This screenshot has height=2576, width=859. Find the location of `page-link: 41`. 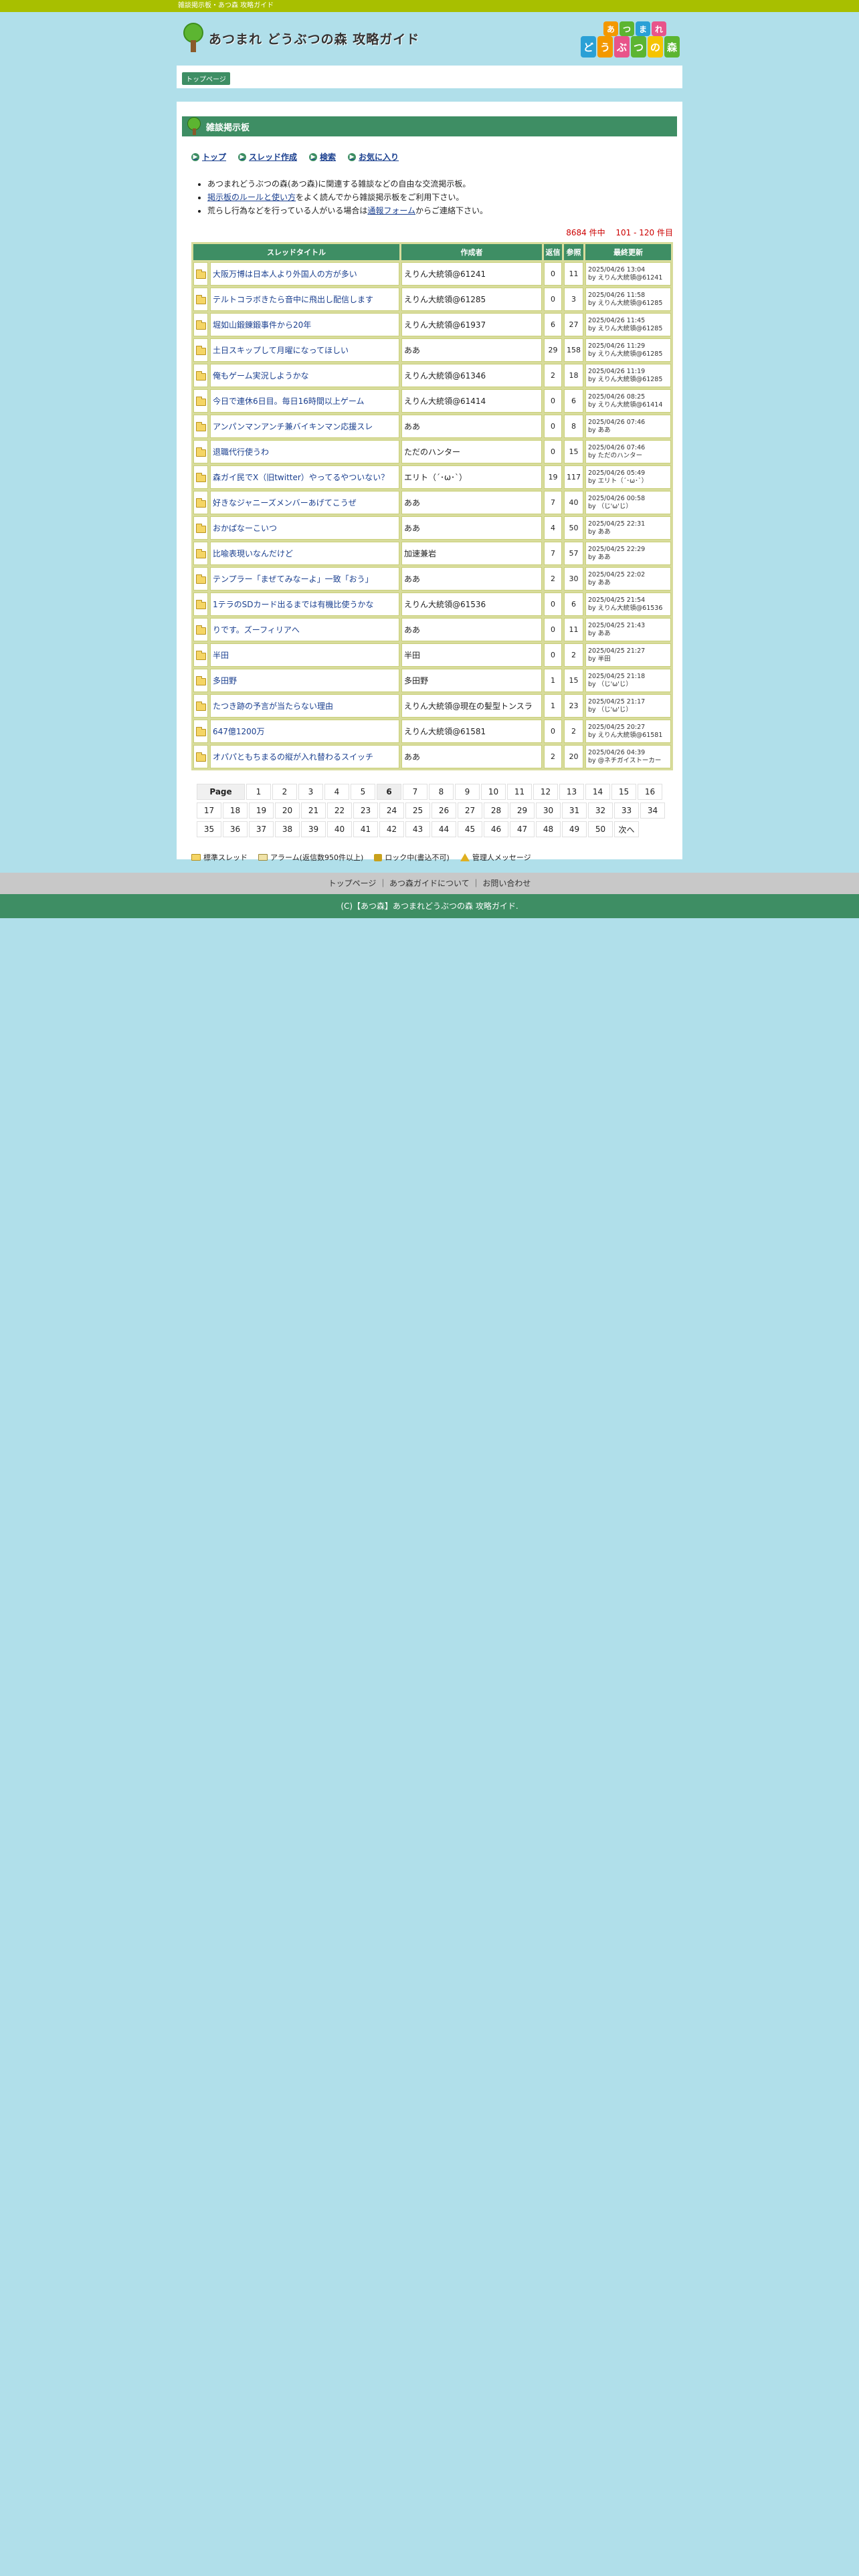

page-link: 41 is located at coordinates (366, 829).